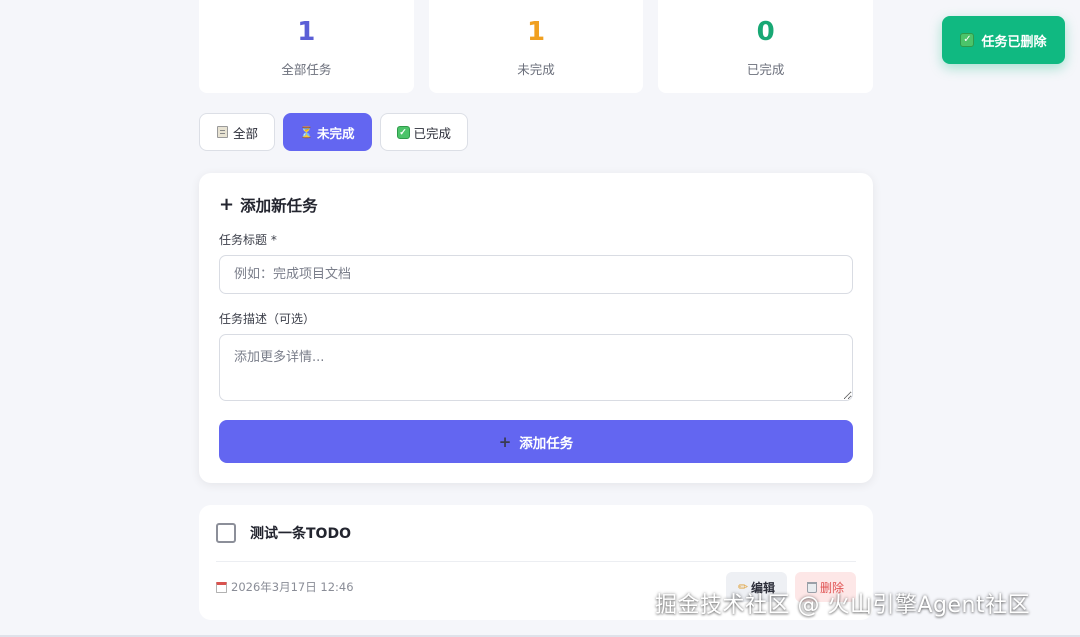  What do you see at coordinates (222, 132) in the screenshot?
I see `clipboard-icon` at bounding box center [222, 132].